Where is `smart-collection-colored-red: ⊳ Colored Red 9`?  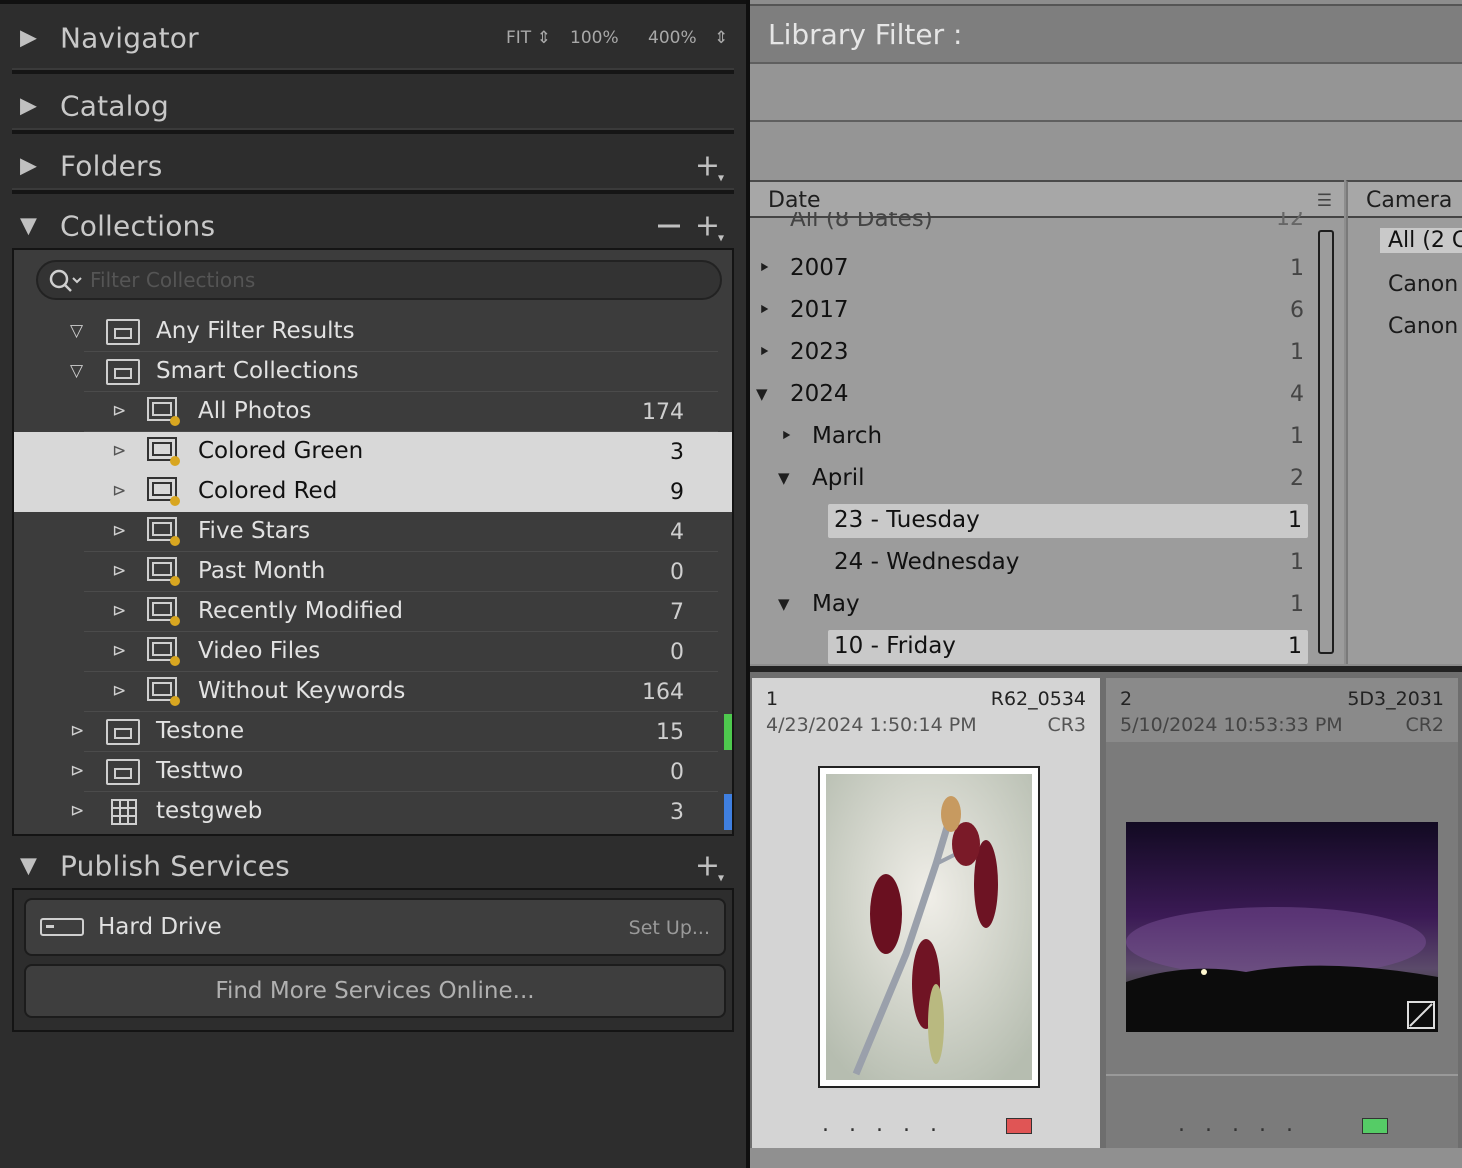 smart-collection-colored-red: ⊳ Colored Red 9 is located at coordinates (373, 492).